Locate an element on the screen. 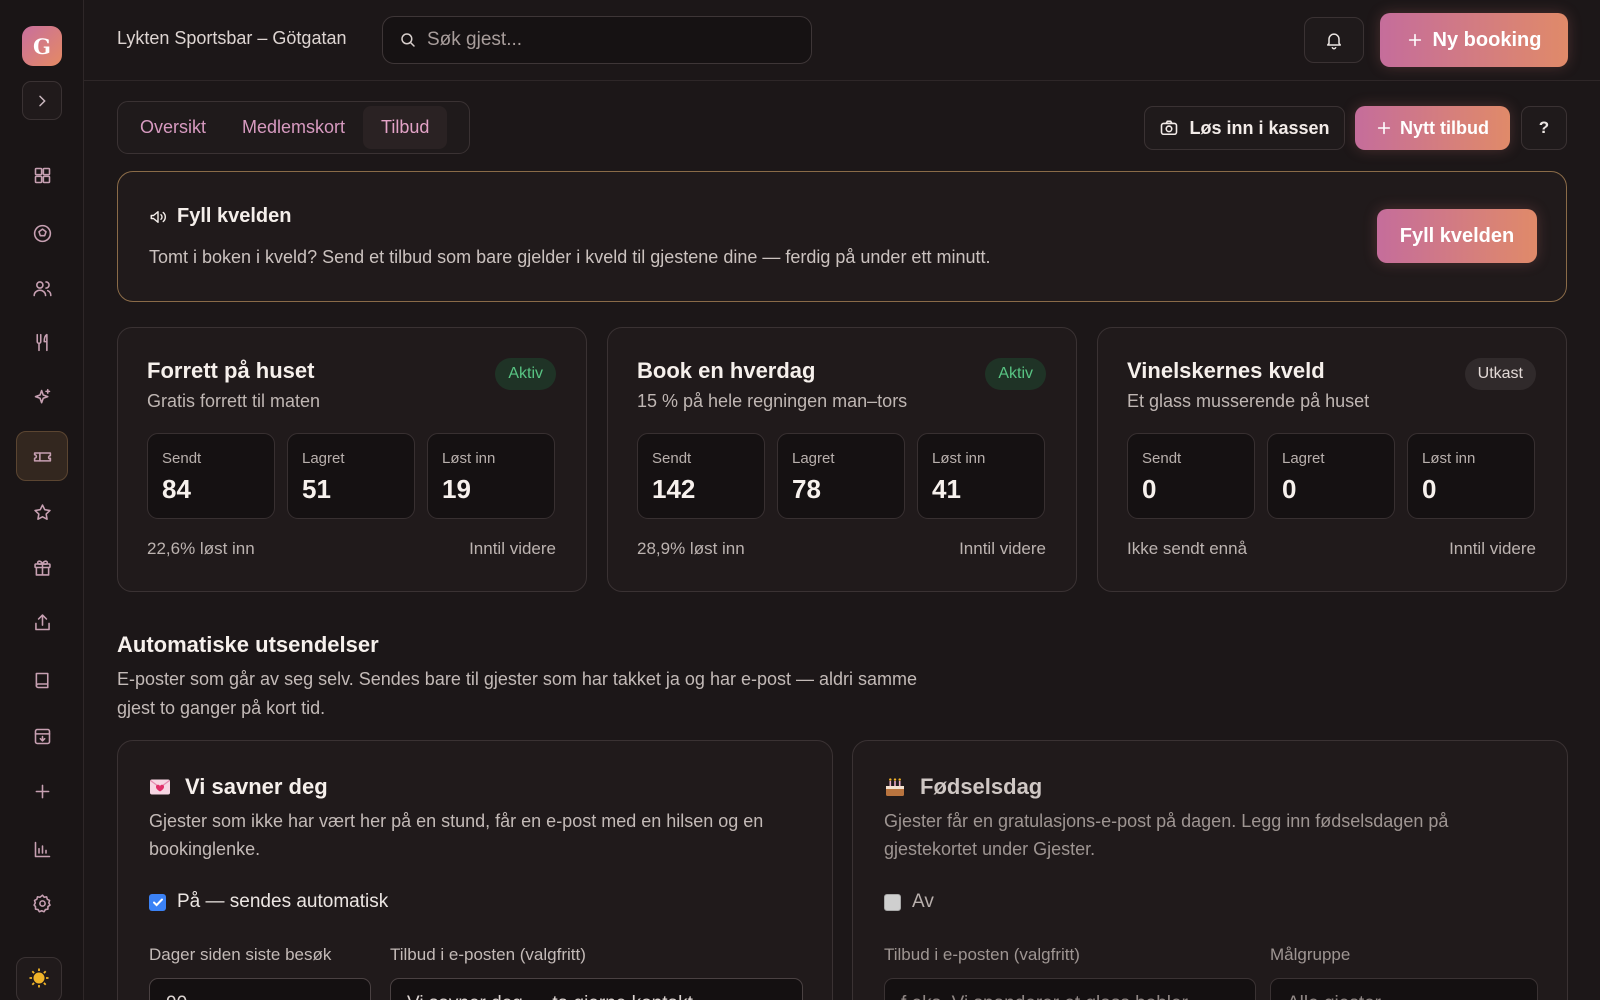 The image size is (1600, 1000). theme-toggle-button is located at coordinates (39, 978).